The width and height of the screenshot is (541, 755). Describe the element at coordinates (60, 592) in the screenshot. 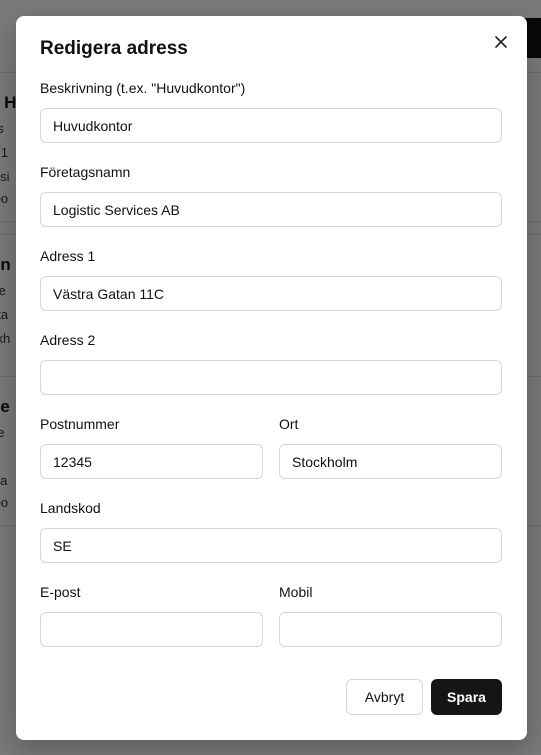

I see `email-label: E-post` at that location.